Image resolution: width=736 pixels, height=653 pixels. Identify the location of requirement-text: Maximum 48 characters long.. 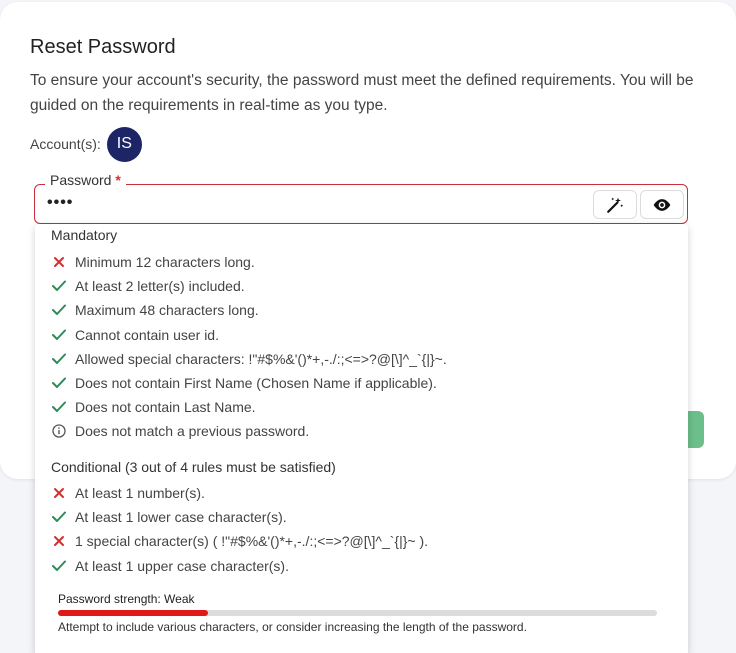
(167, 310).